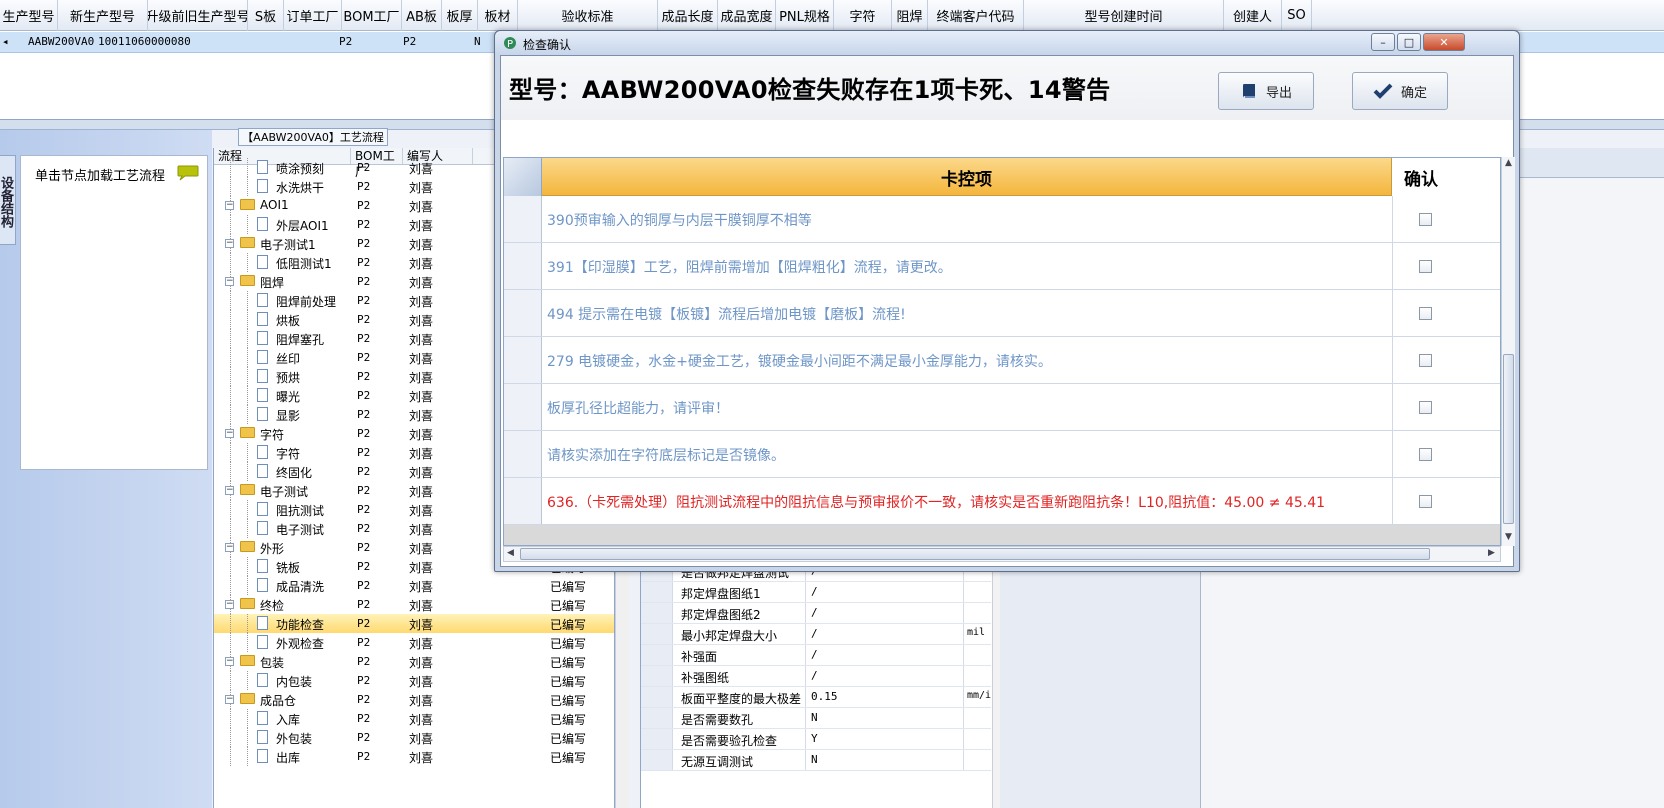  I want to click on col-header: S板, so click(266, 15).